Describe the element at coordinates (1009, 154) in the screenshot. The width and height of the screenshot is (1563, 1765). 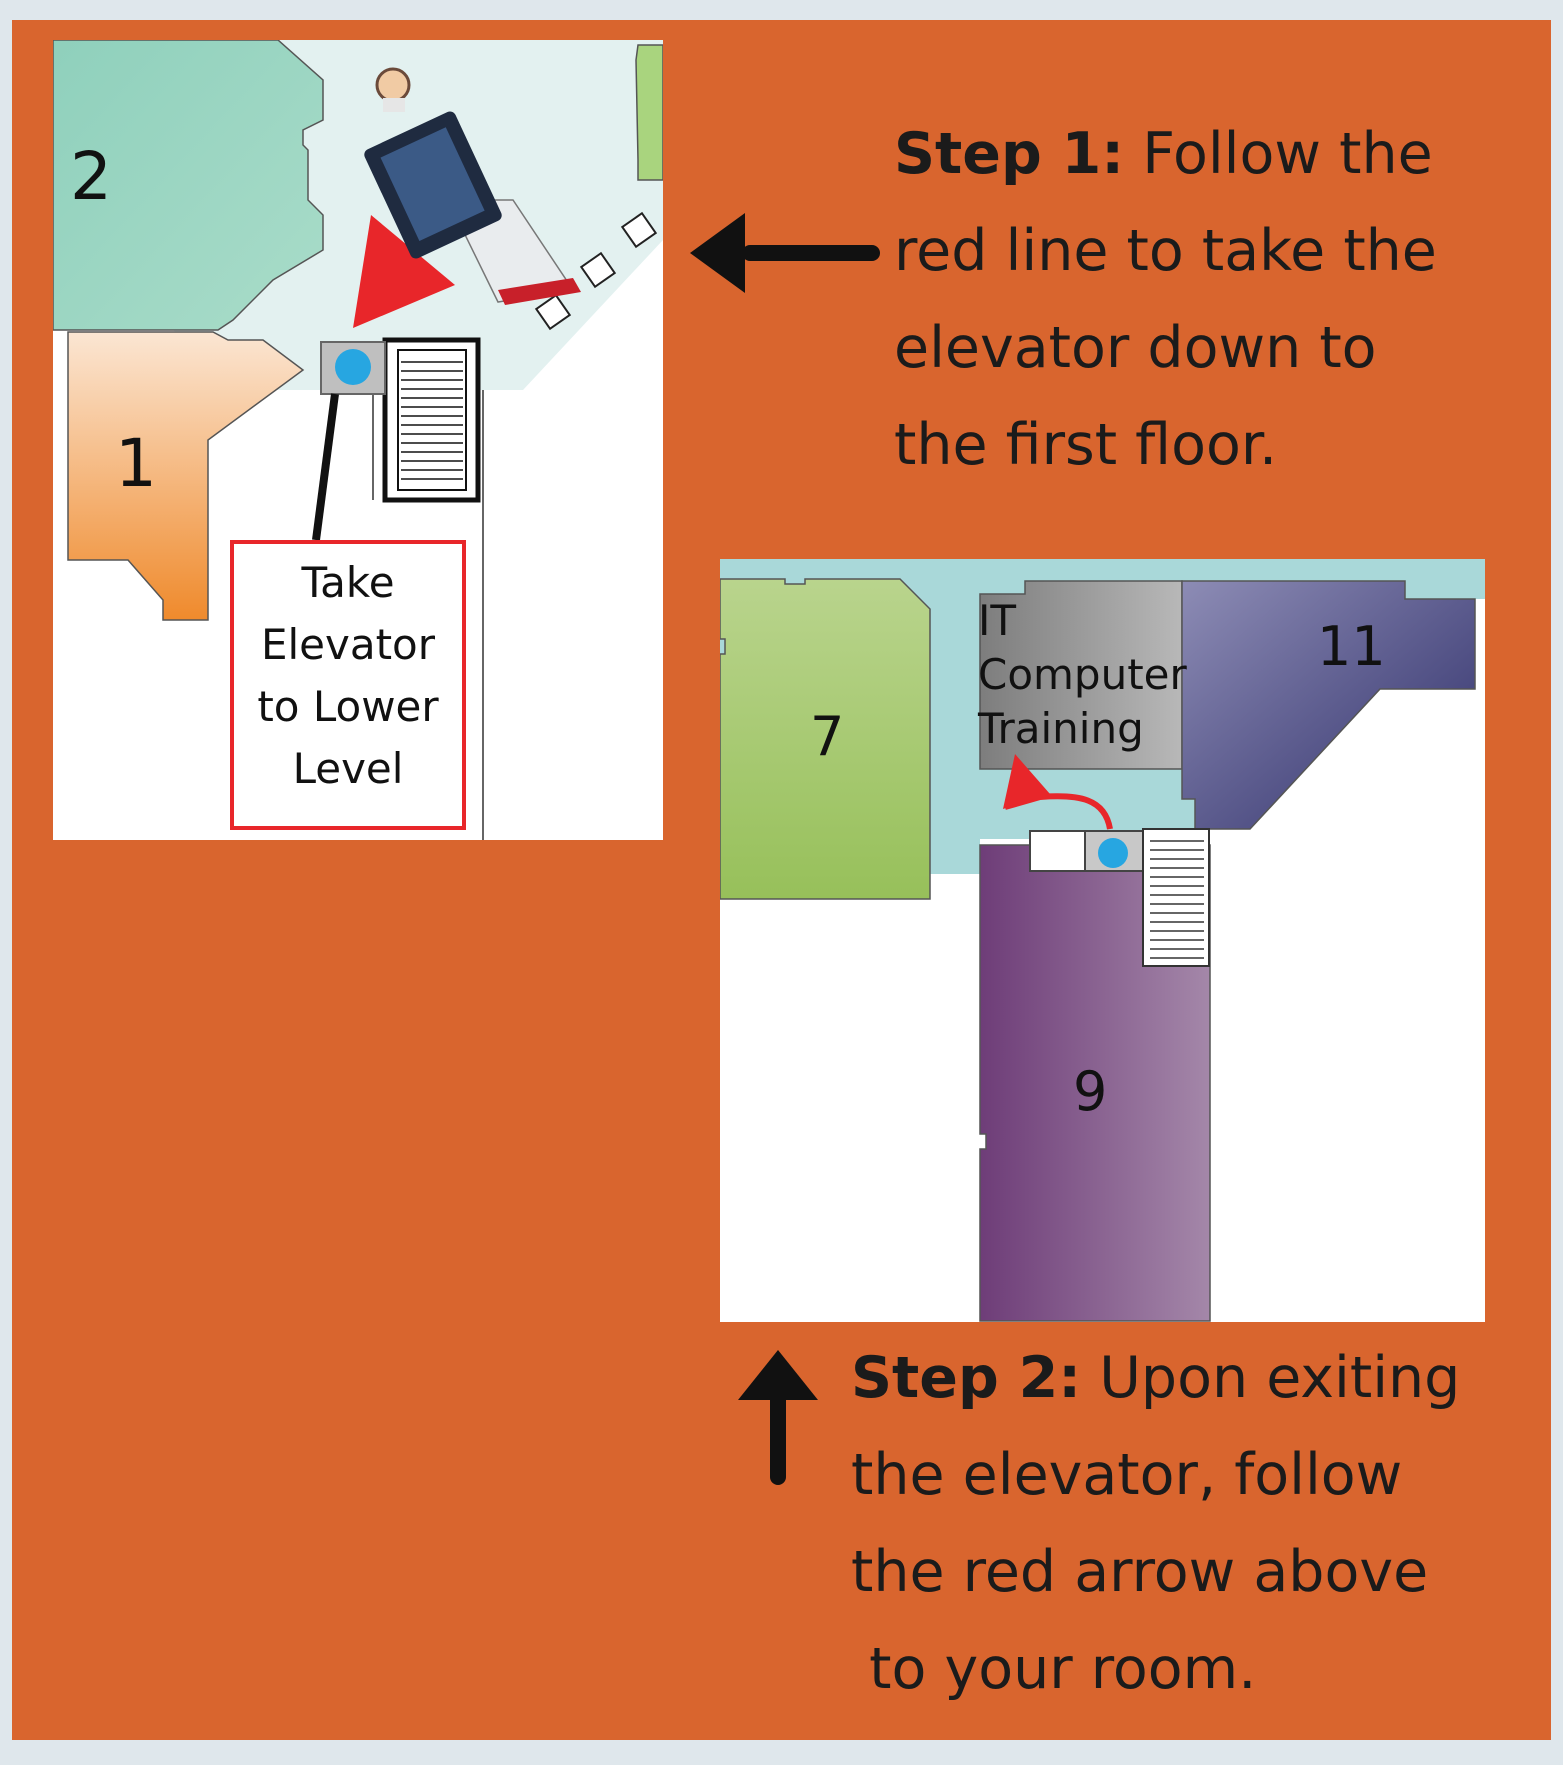
I see `step1-lead: Step 1:` at that location.